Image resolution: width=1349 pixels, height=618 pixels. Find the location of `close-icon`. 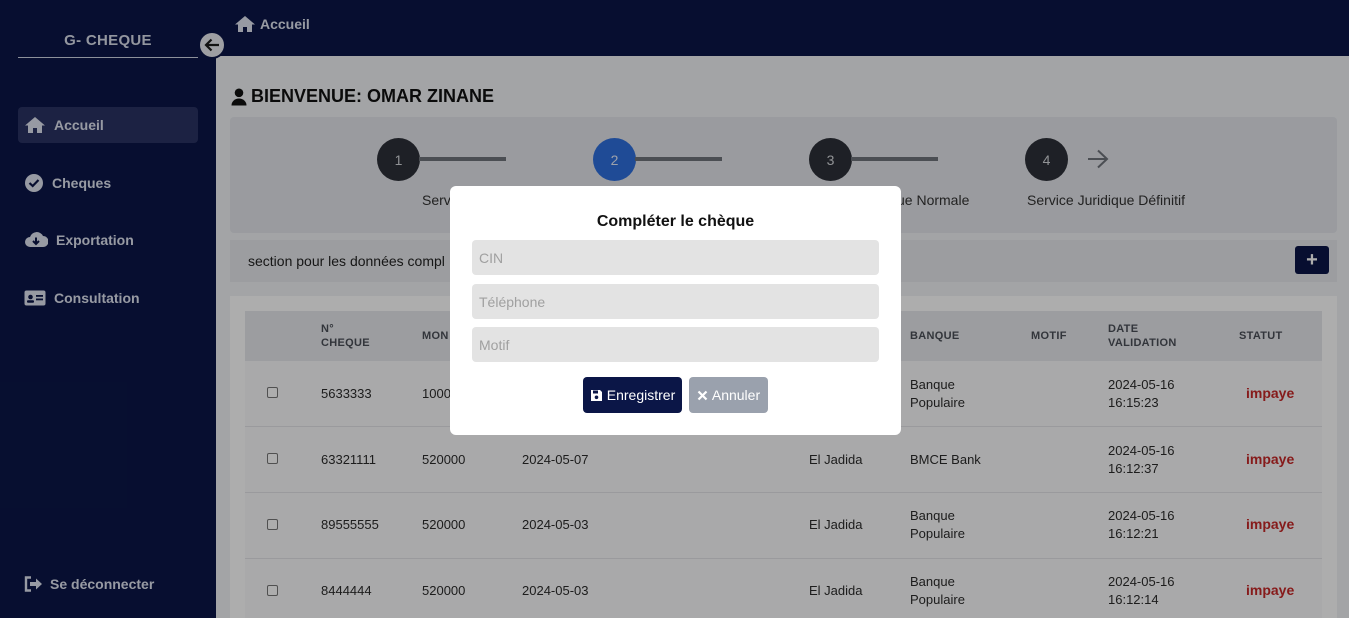

close-icon is located at coordinates (702, 395).